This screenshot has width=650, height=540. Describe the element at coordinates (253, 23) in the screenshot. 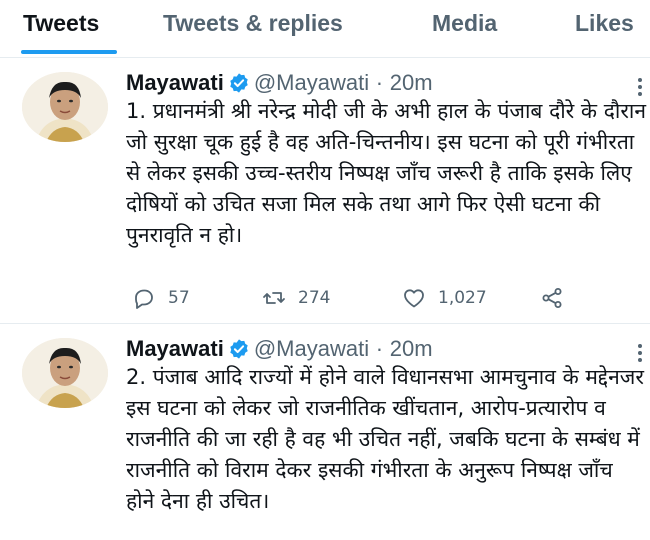

I see `tab-tweets-and-replies: Tweets & replies` at that location.